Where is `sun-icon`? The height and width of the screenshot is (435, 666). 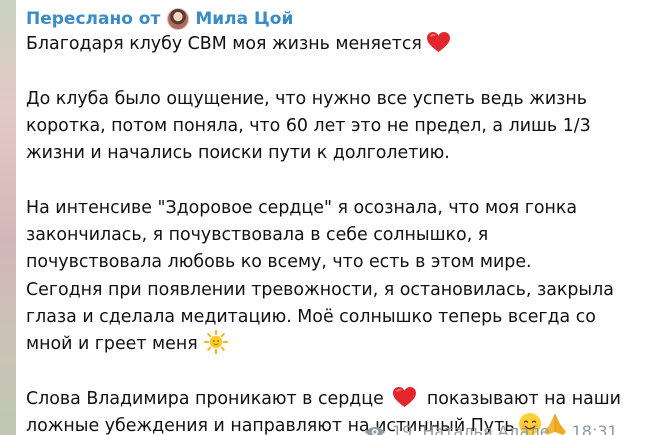
sun-icon is located at coordinates (215, 342).